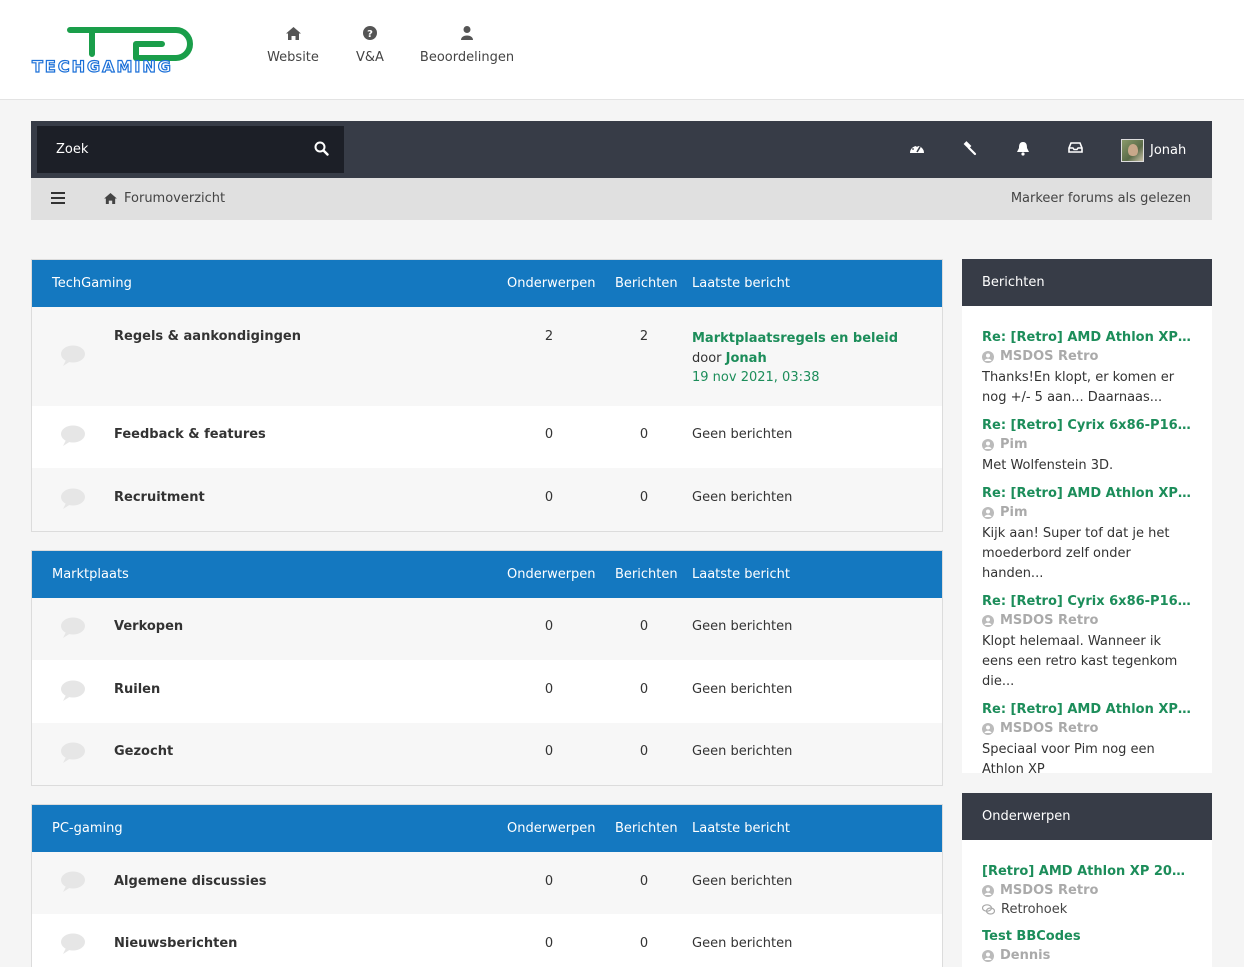  Describe the element at coordinates (622, 50) in the screenshot. I see `site-header: TECHGAMING Website ? V&A Beoordelingen` at that location.